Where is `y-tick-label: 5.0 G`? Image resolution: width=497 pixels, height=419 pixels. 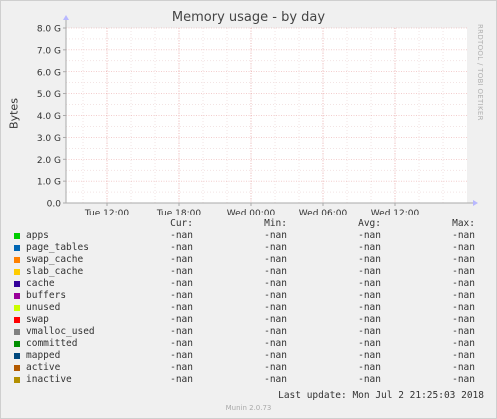
y-tick-label: 5.0 G is located at coordinates (49, 95).